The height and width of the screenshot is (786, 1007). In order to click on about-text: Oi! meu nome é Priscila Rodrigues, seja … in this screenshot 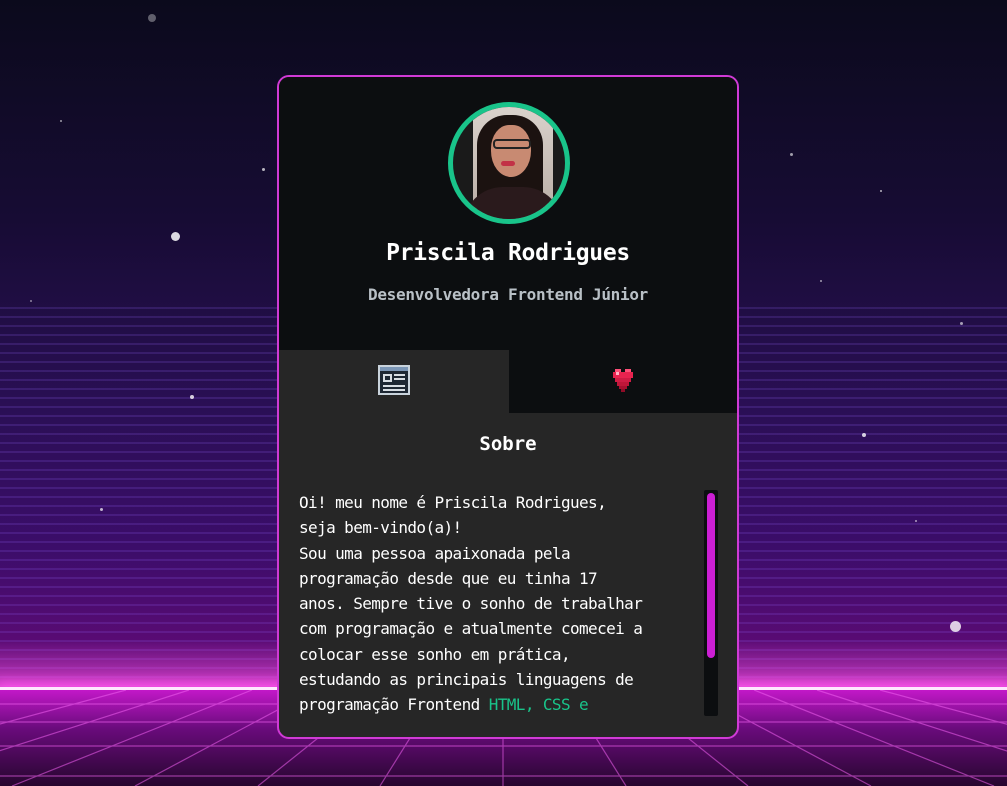, I will do `click(471, 604)`.